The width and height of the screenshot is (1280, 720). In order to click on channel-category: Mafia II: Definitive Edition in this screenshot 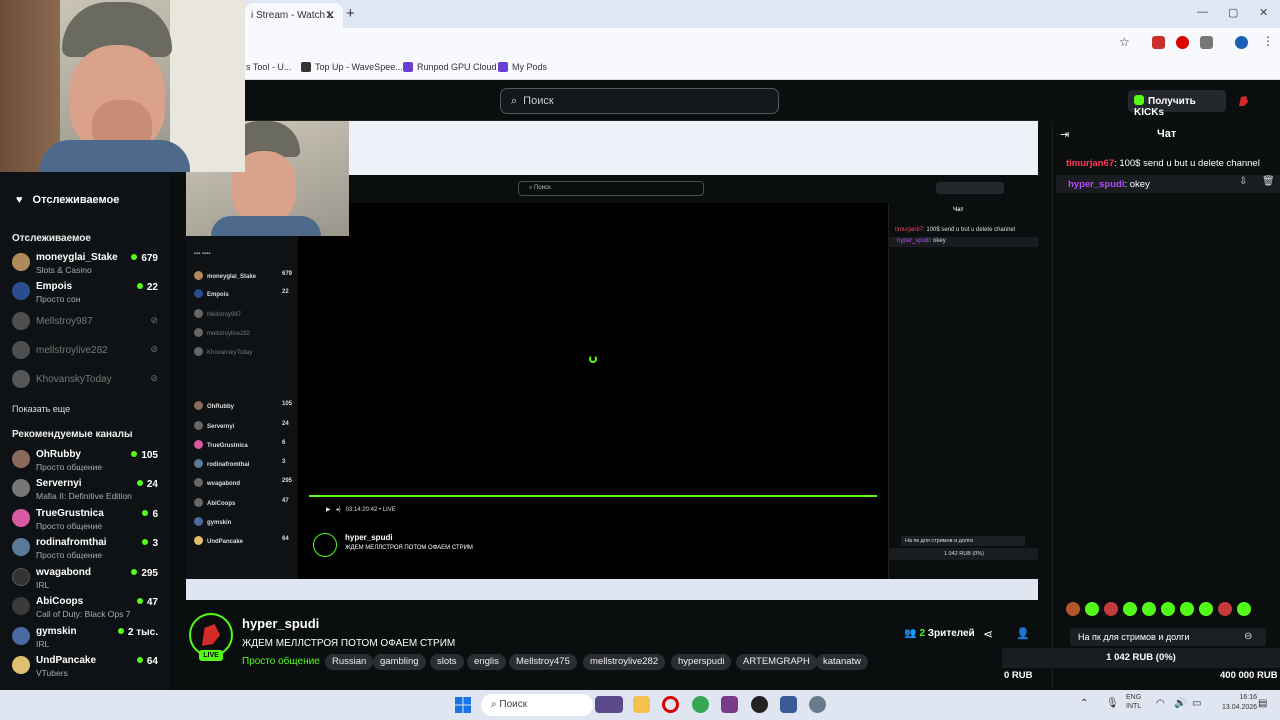, I will do `click(84, 496)`.